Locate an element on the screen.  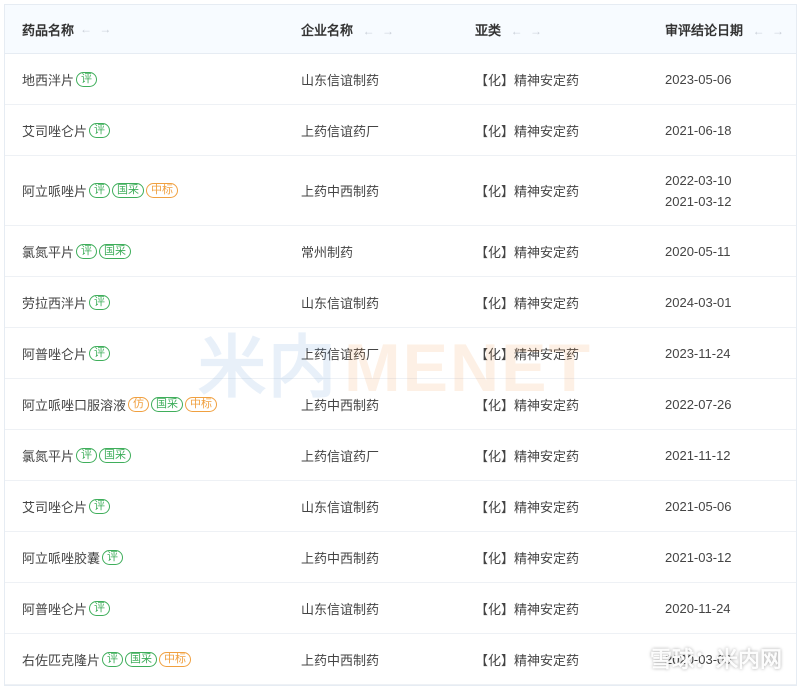
review-date-cell: 2024-03-01 is located at coordinates (722, 302).